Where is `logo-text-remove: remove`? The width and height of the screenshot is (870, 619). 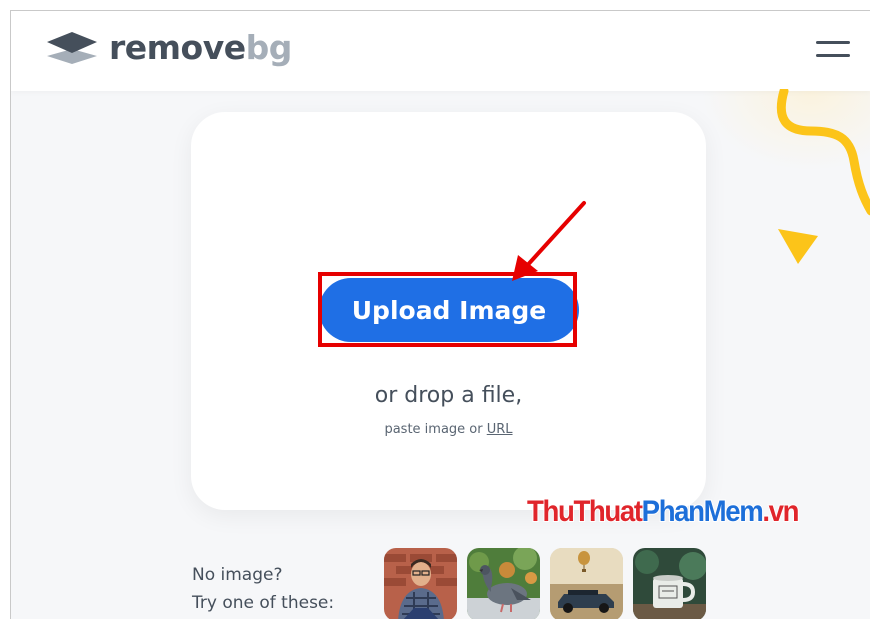
logo-text-remove: remove is located at coordinates (177, 47).